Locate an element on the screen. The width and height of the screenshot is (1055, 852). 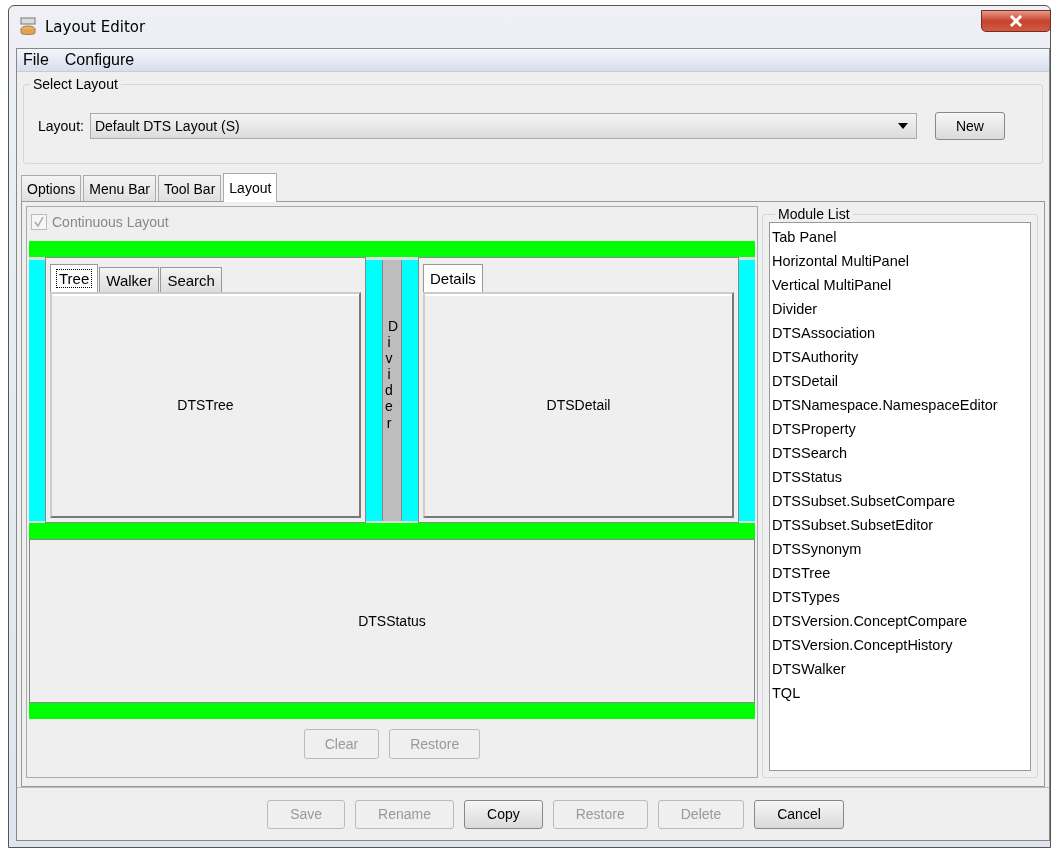
list-item: Tab Panel is located at coordinates (900, 237).